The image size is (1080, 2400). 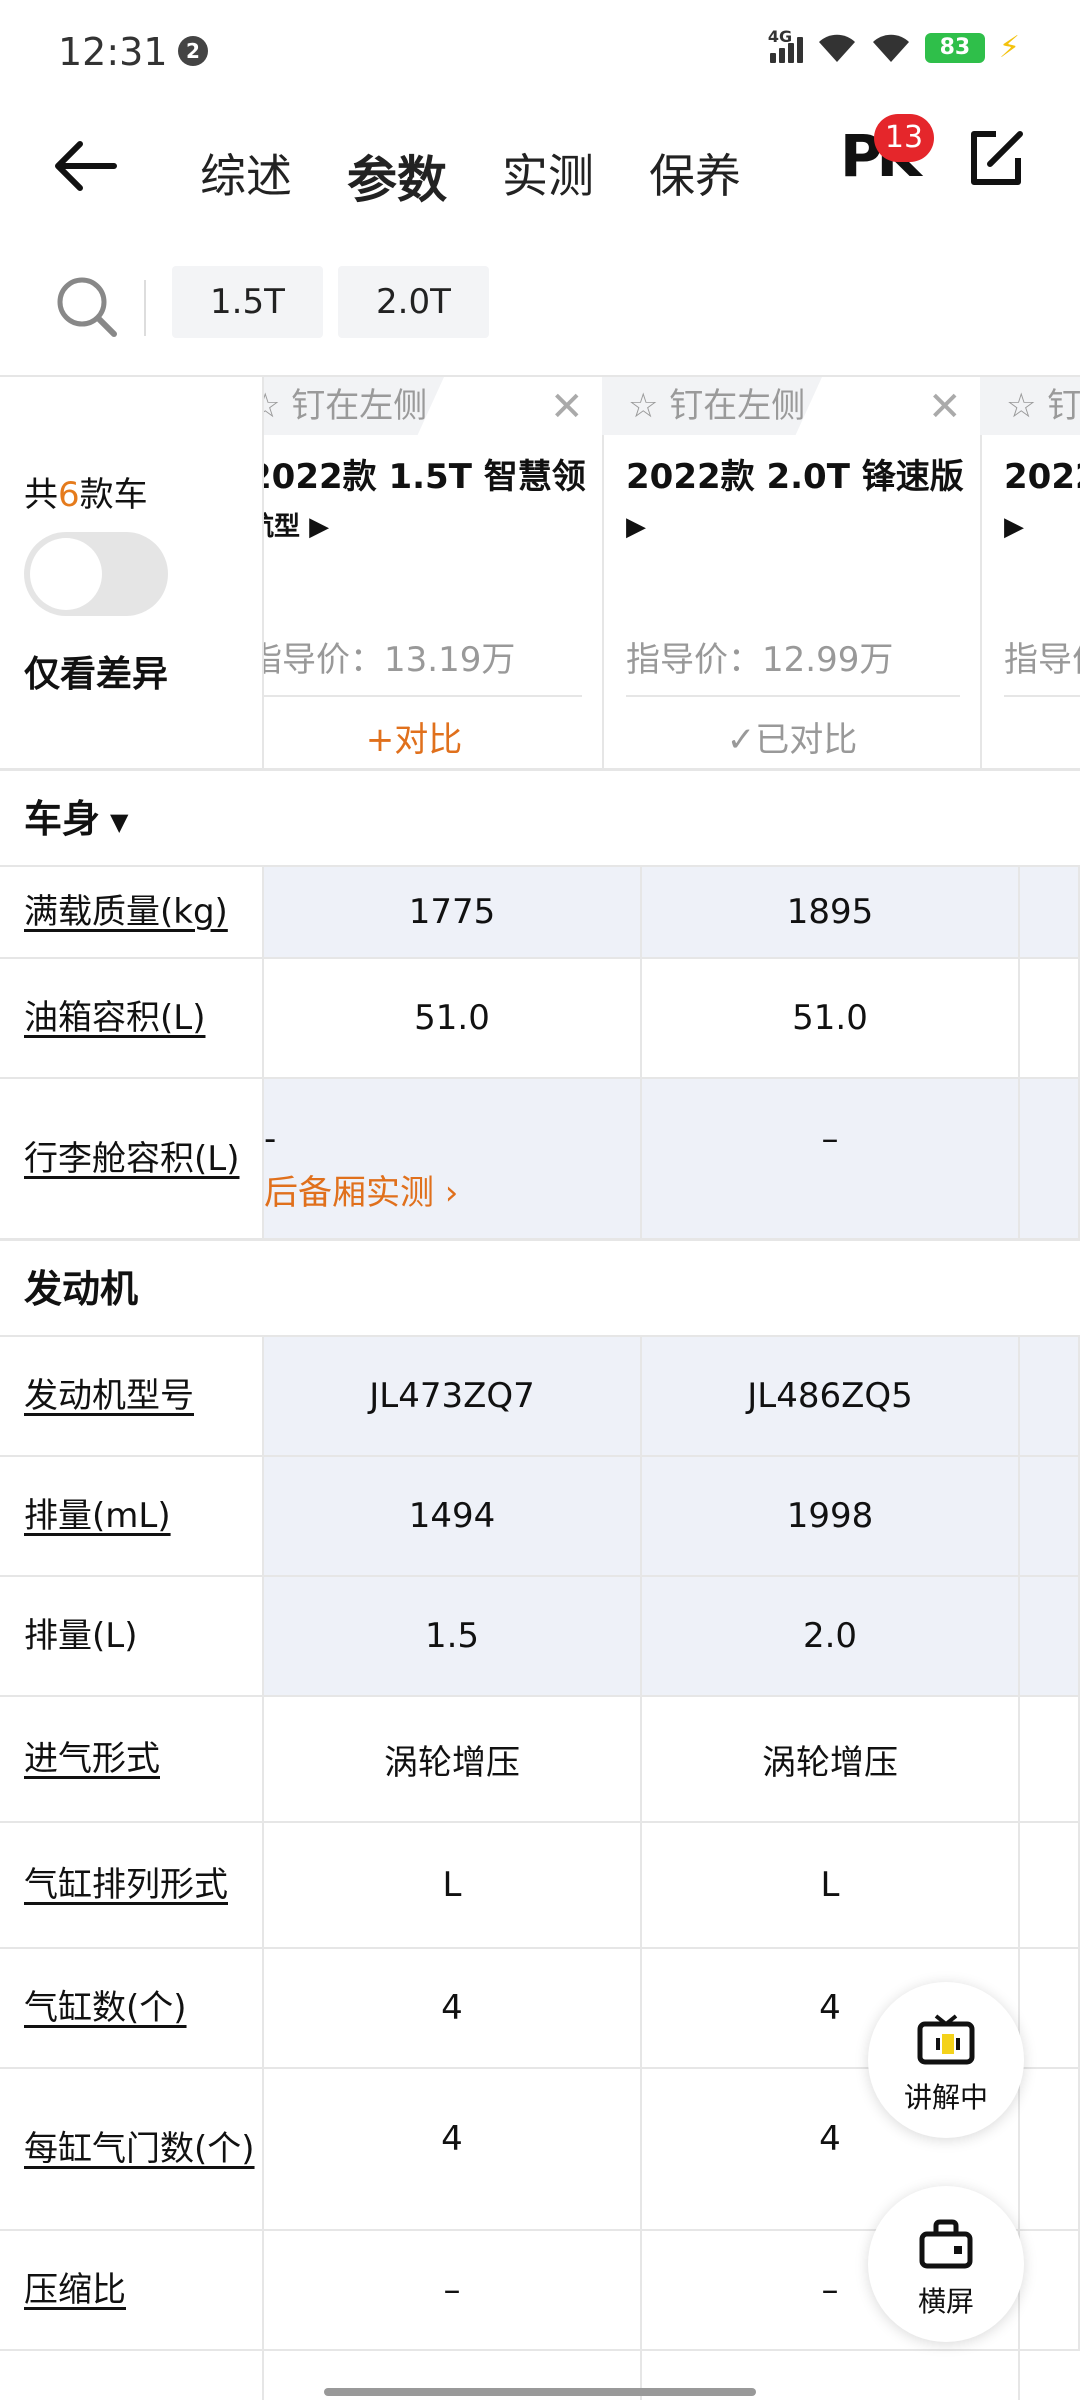 What do you see at coordinates (945, 2301) in the screenshot?
I see `landscape-fab-label: 横屏` at bounding box center [945, 2301].